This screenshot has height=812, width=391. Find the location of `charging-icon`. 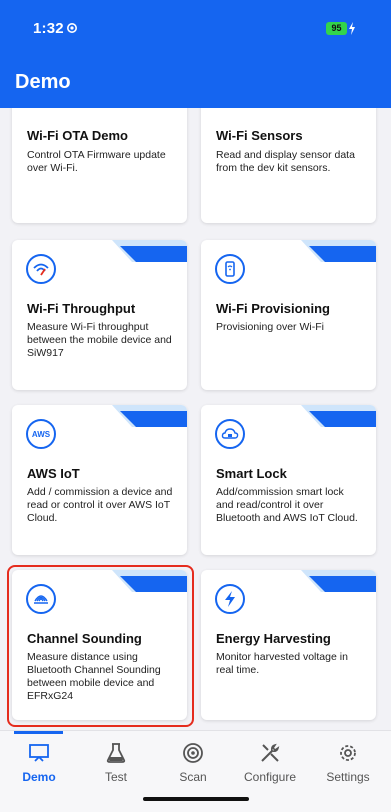

charging-icon is located at coordinates (352, 28).